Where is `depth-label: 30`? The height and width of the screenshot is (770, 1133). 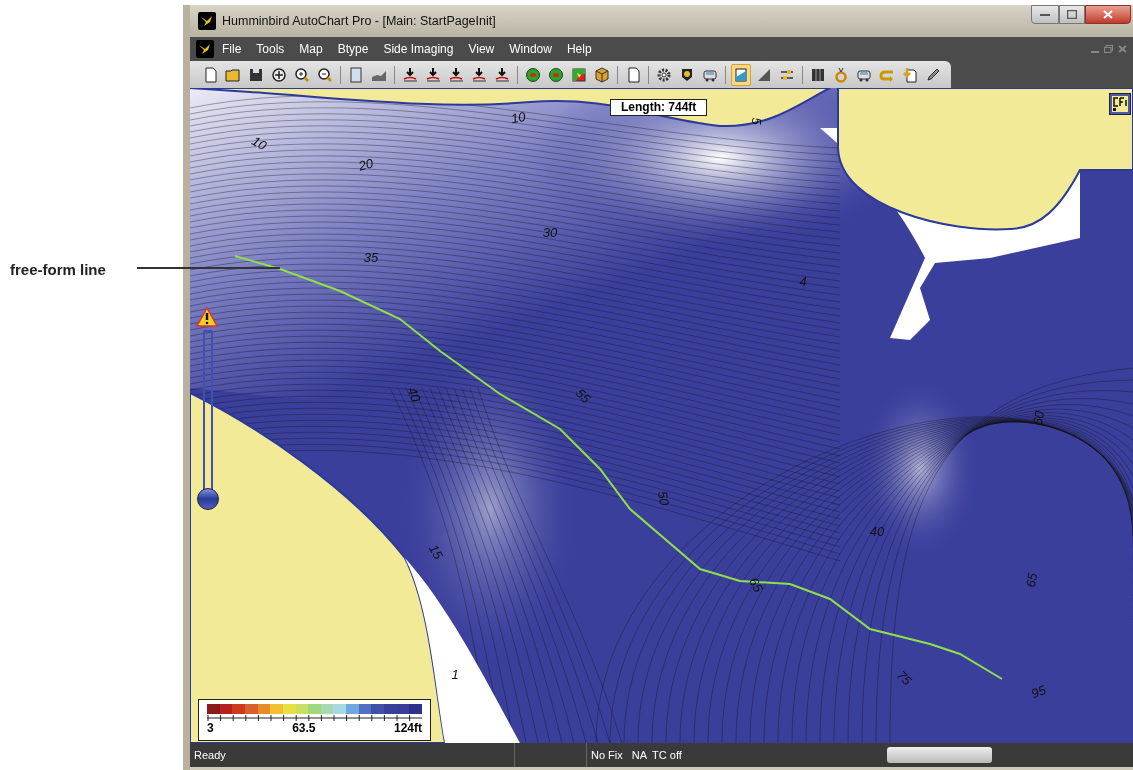 depth-label: 30 is located at coordinates (550, 232).